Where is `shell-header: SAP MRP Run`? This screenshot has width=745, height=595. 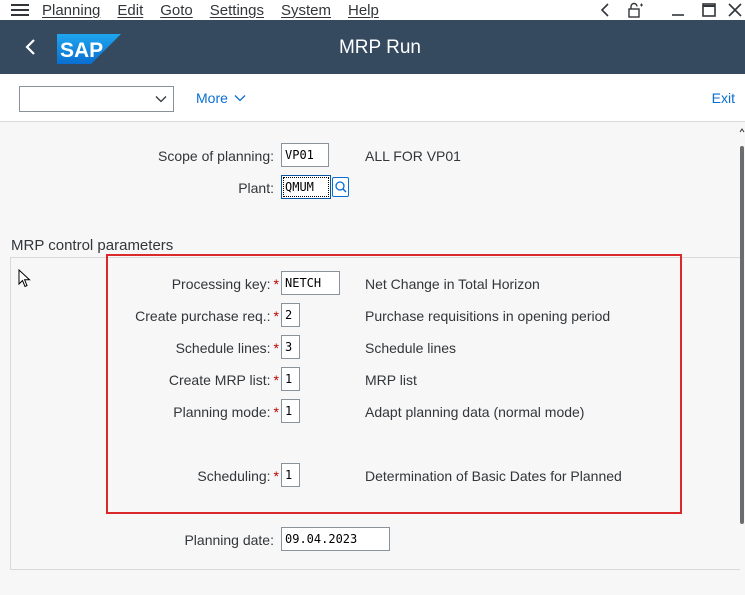
shell-header: SAP MRP Run is located at coordinates (372, 47).